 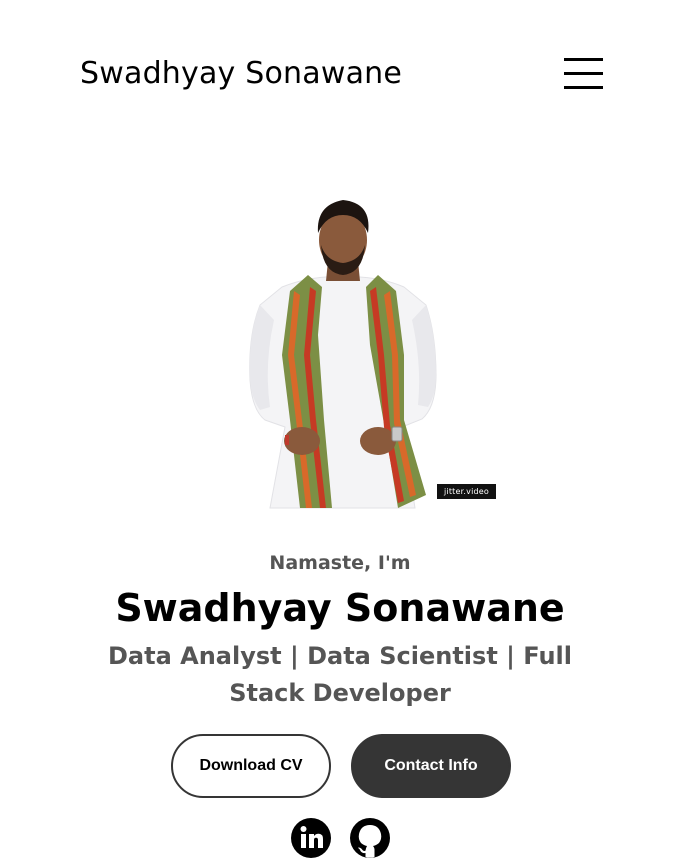 What do you see at coordinates (241, 74) in the screenshot?
I see `site-logo: Swadhyay Sonawane` at bounding box center [241, 74].